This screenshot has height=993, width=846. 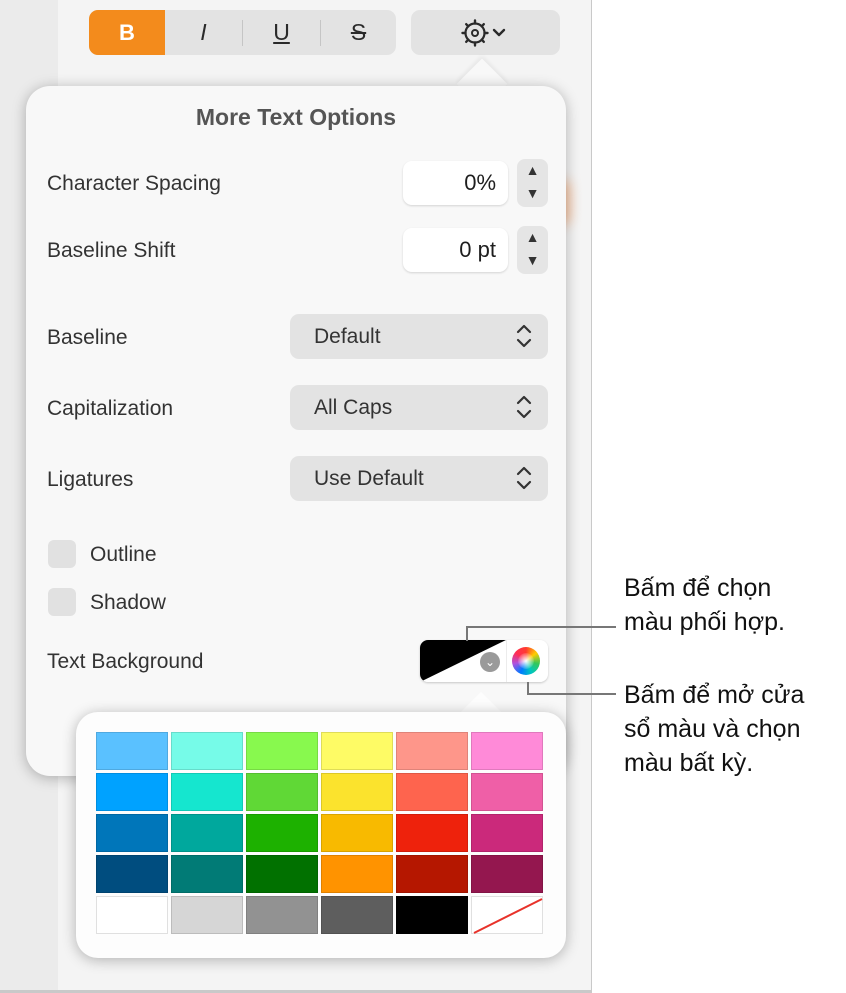 I want to click on shadow-label: Shadow, so click(x=128, y=603).